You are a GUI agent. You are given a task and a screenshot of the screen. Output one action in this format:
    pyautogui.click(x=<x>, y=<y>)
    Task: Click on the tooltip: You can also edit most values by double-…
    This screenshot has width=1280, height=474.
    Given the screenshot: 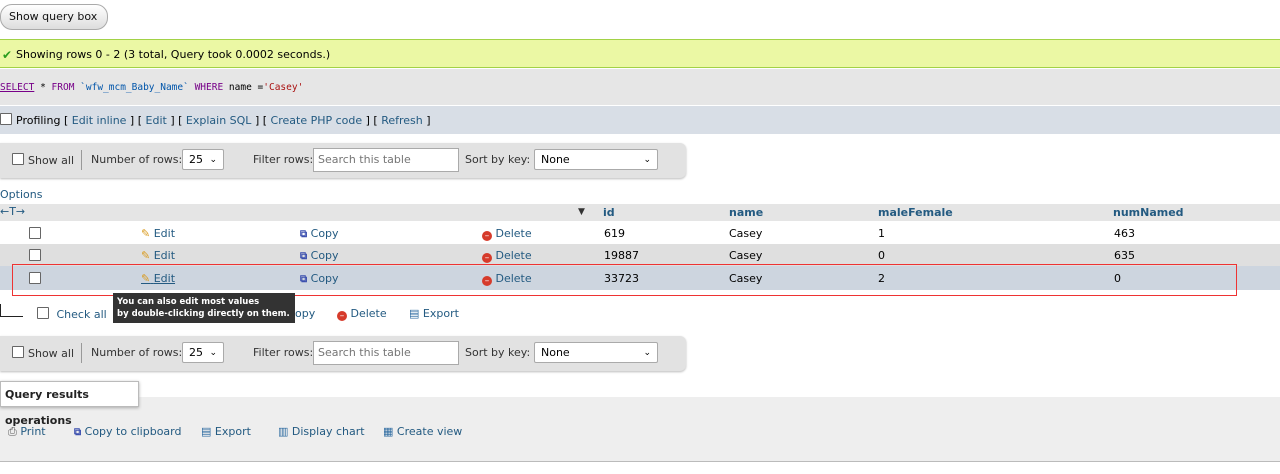 What is the action you would take?
    pyautogui.click(x=204, y=308)
    